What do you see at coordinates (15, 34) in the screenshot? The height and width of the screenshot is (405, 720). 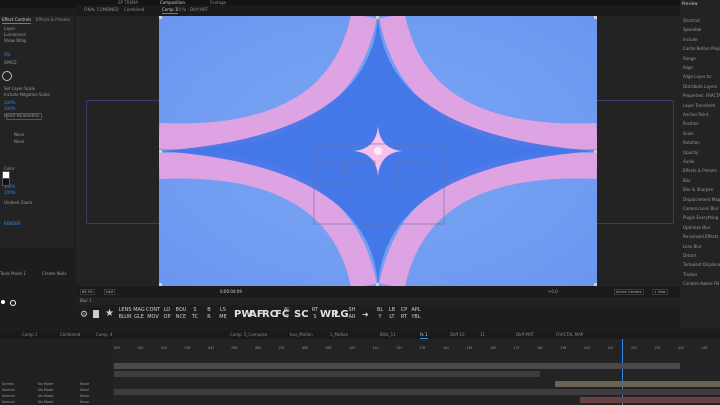 I see `effect-row: Luminance` at bounding box center [15, 34].